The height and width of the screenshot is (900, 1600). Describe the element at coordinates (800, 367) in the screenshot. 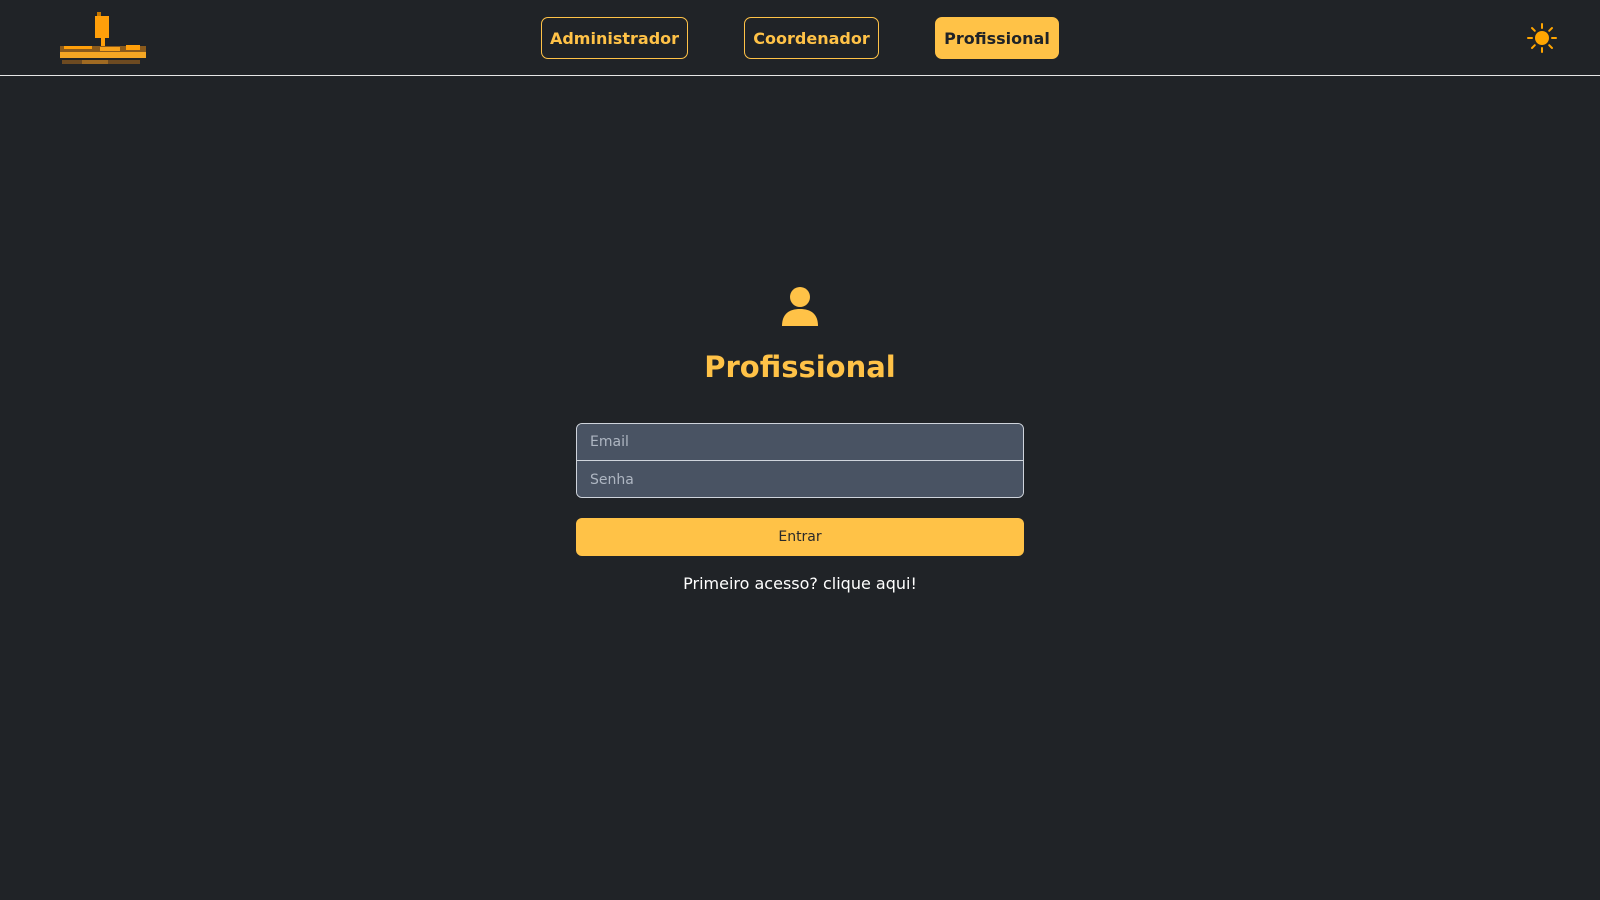

I see `page-title: Profissional` at that location.